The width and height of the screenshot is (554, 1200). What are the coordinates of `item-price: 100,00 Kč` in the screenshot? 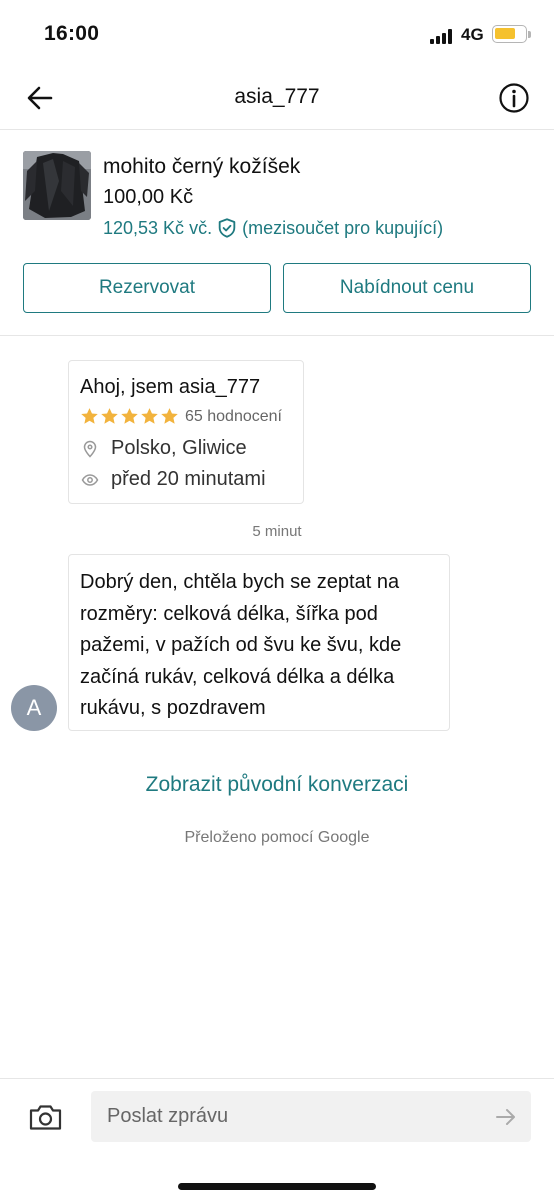 It's located at (148, 197).